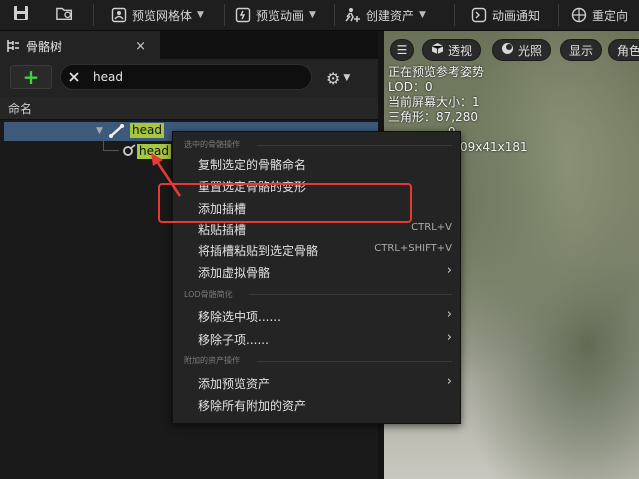 The height and width of the screenshot is (479, 639). What do you see at coordinates (74, 77) in the screenshot?
I see `clear-search-icon` at bounding box center [74, 77].